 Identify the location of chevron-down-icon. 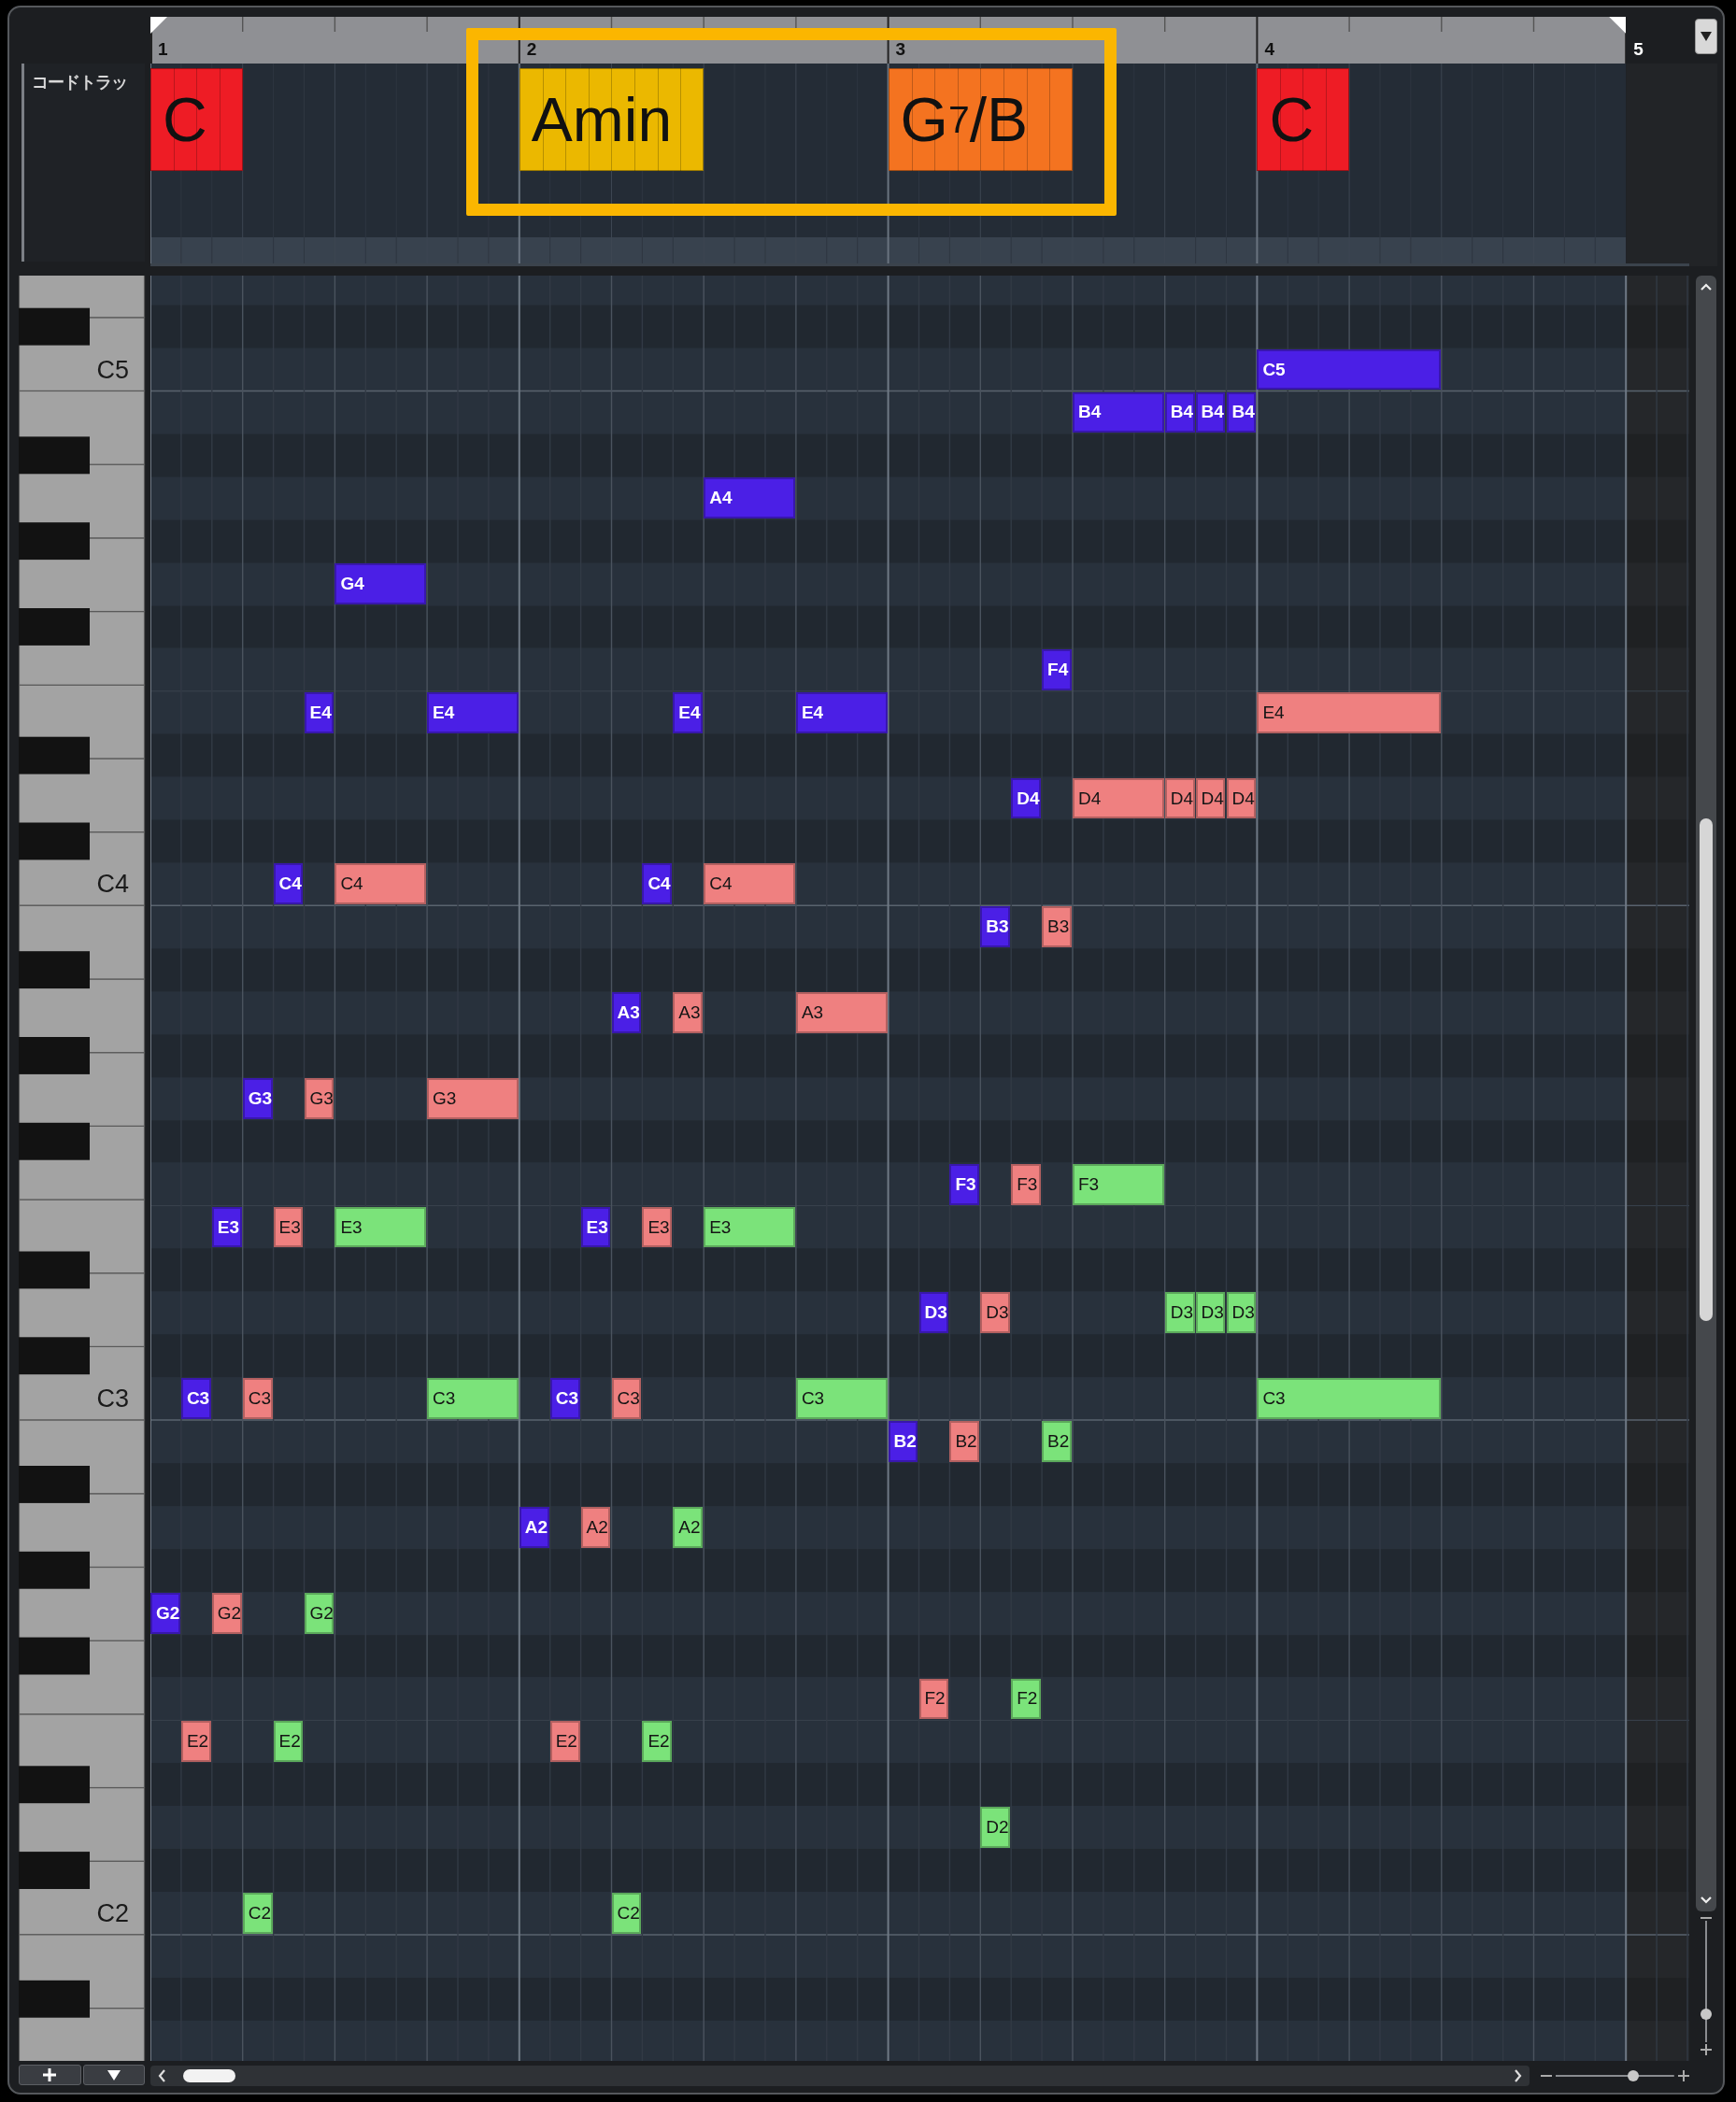
(1706, 1900).